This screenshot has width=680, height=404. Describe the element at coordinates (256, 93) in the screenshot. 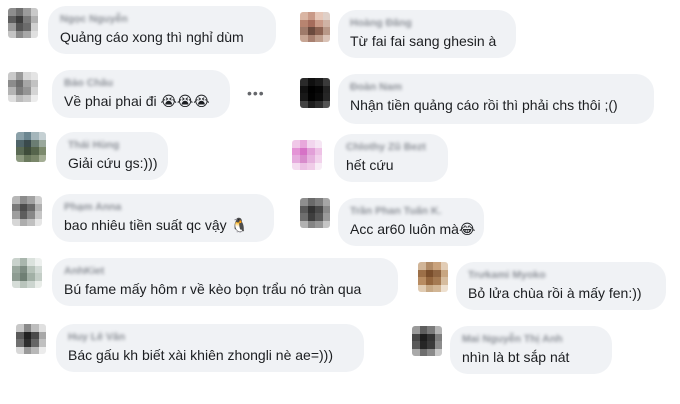

I see `more-options-button: •••` at that location.